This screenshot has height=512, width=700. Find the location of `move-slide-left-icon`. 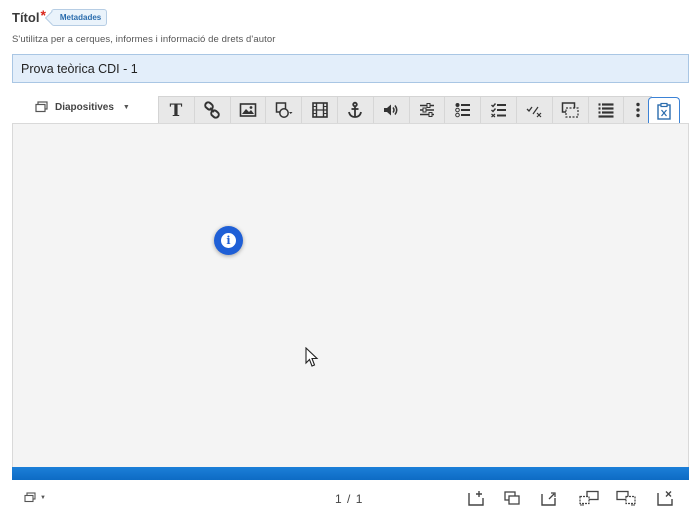

move-slide-left-icon is located at coordinates (589, 498).